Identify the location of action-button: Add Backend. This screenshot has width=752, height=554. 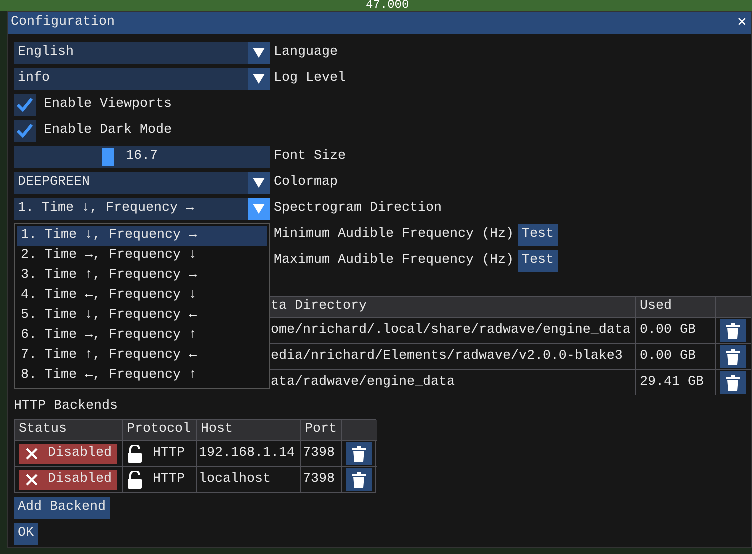
(62, 508).